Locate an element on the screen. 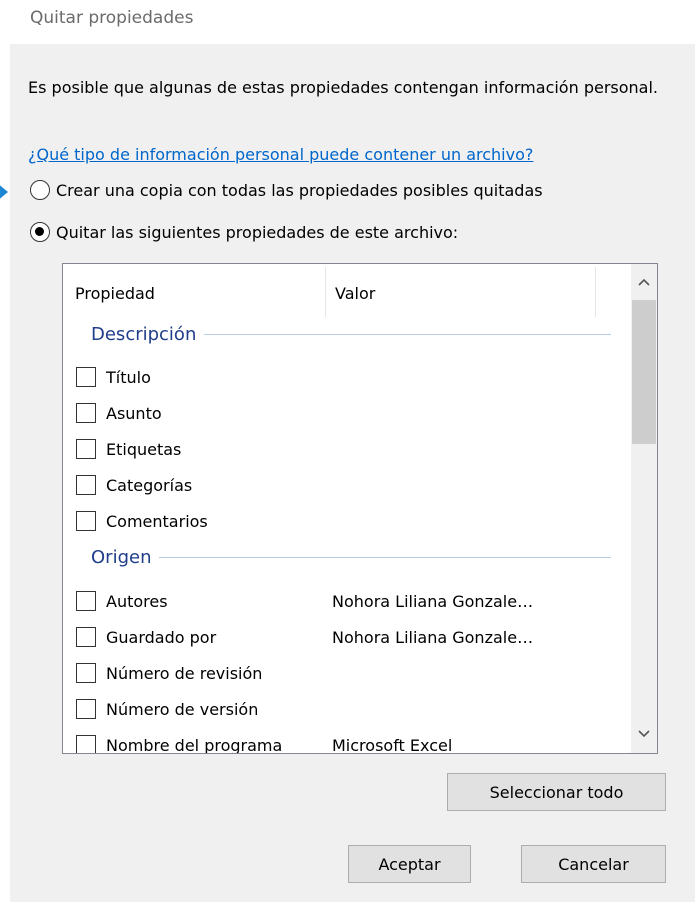 Image resolution: width=695 pixels, height=902 pixels. scroll-up-icon is located at coordinates (644, 282).